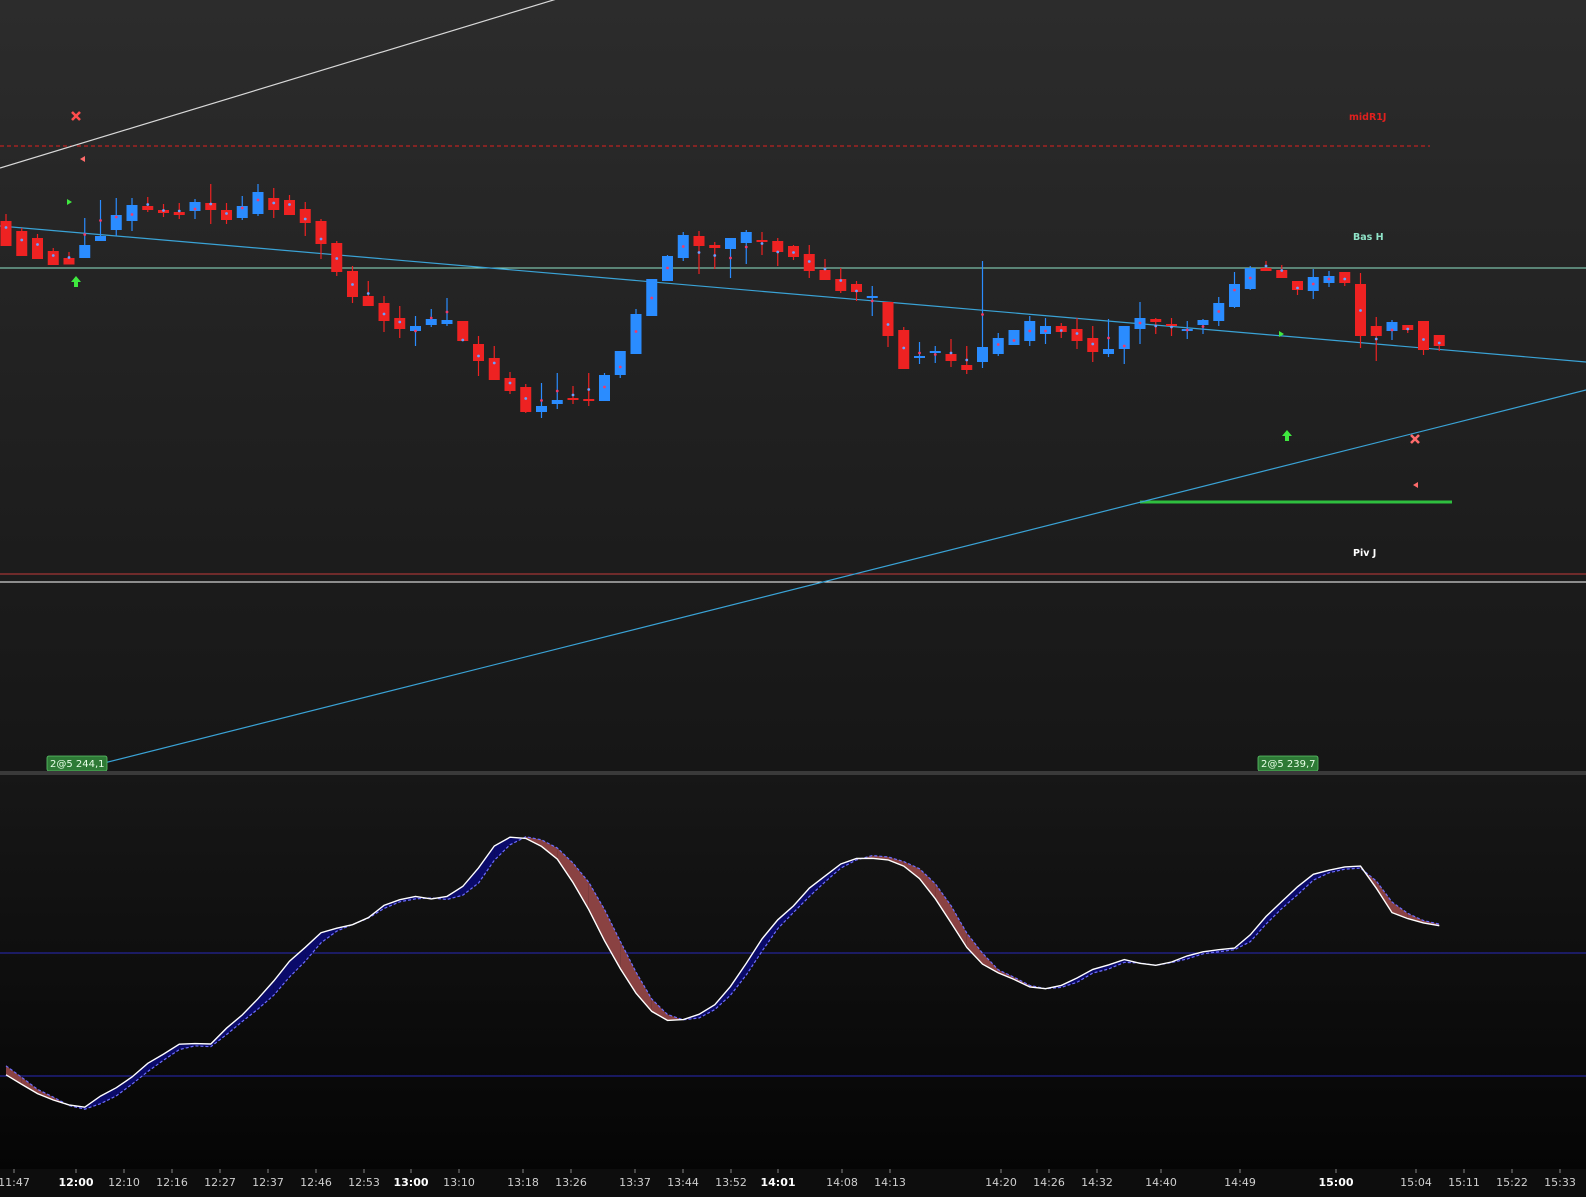 This screenshot has height=1197, width=1586. I want to click on order-badge-label: 2@5 239,7, so click(1288, 764).